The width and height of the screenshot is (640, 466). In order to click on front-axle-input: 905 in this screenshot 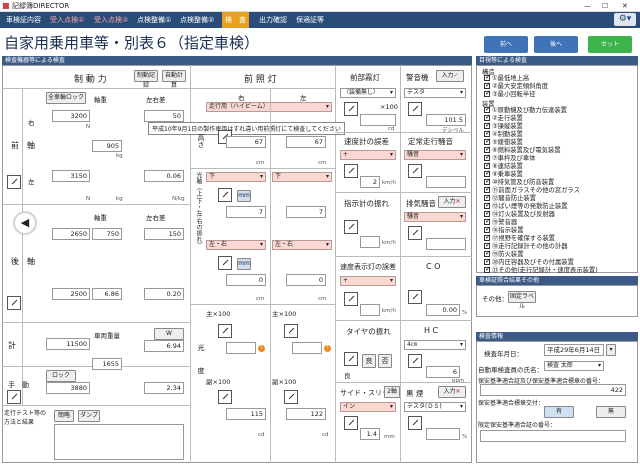, I will do `click(107, 146)`.